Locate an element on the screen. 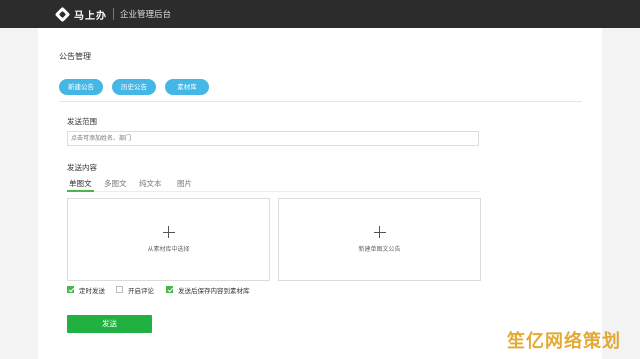 The width and height of the screenshot is (640, 359). save-to-library-option: 发送后保存内容到素材库 is located at coordinates (208, 290).